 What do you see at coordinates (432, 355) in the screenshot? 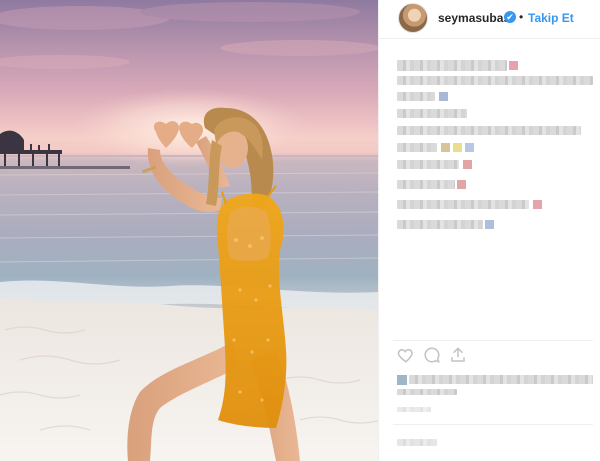
I see `comment-icon` at bounding box center [432, 355].